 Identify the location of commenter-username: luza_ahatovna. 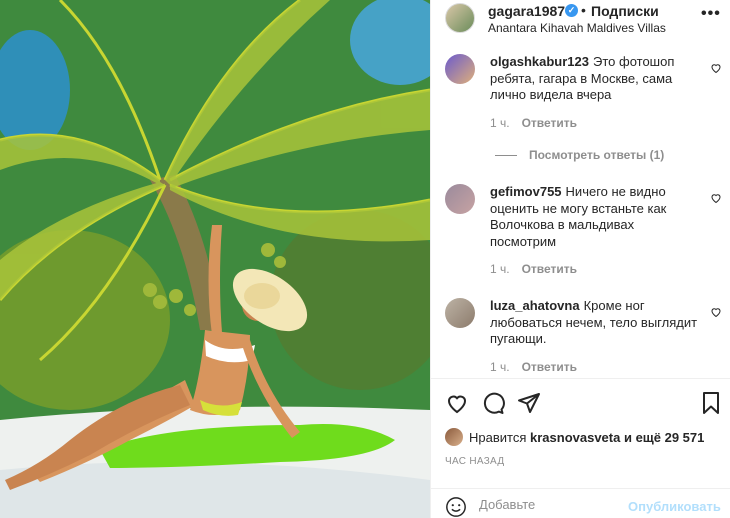
(535, 305).